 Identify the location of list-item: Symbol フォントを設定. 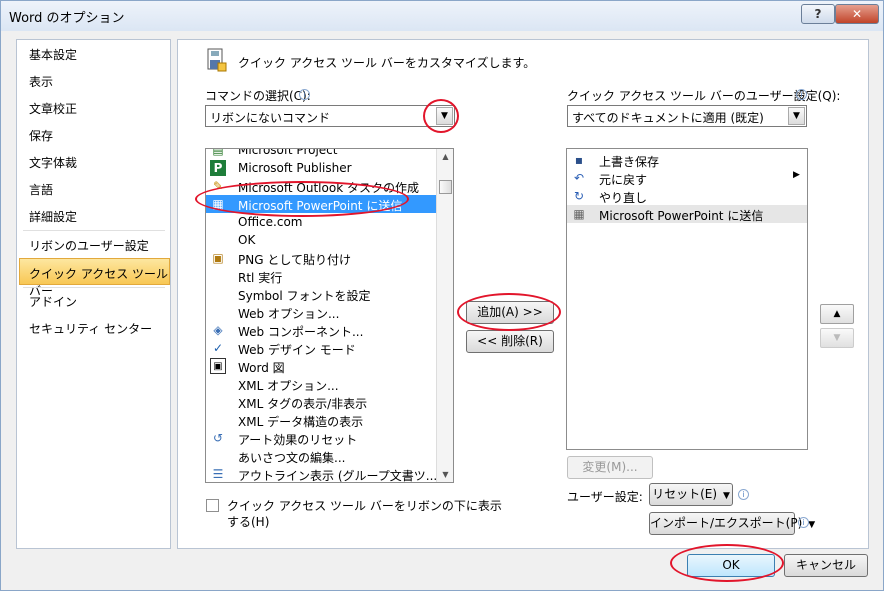
(329, 294).